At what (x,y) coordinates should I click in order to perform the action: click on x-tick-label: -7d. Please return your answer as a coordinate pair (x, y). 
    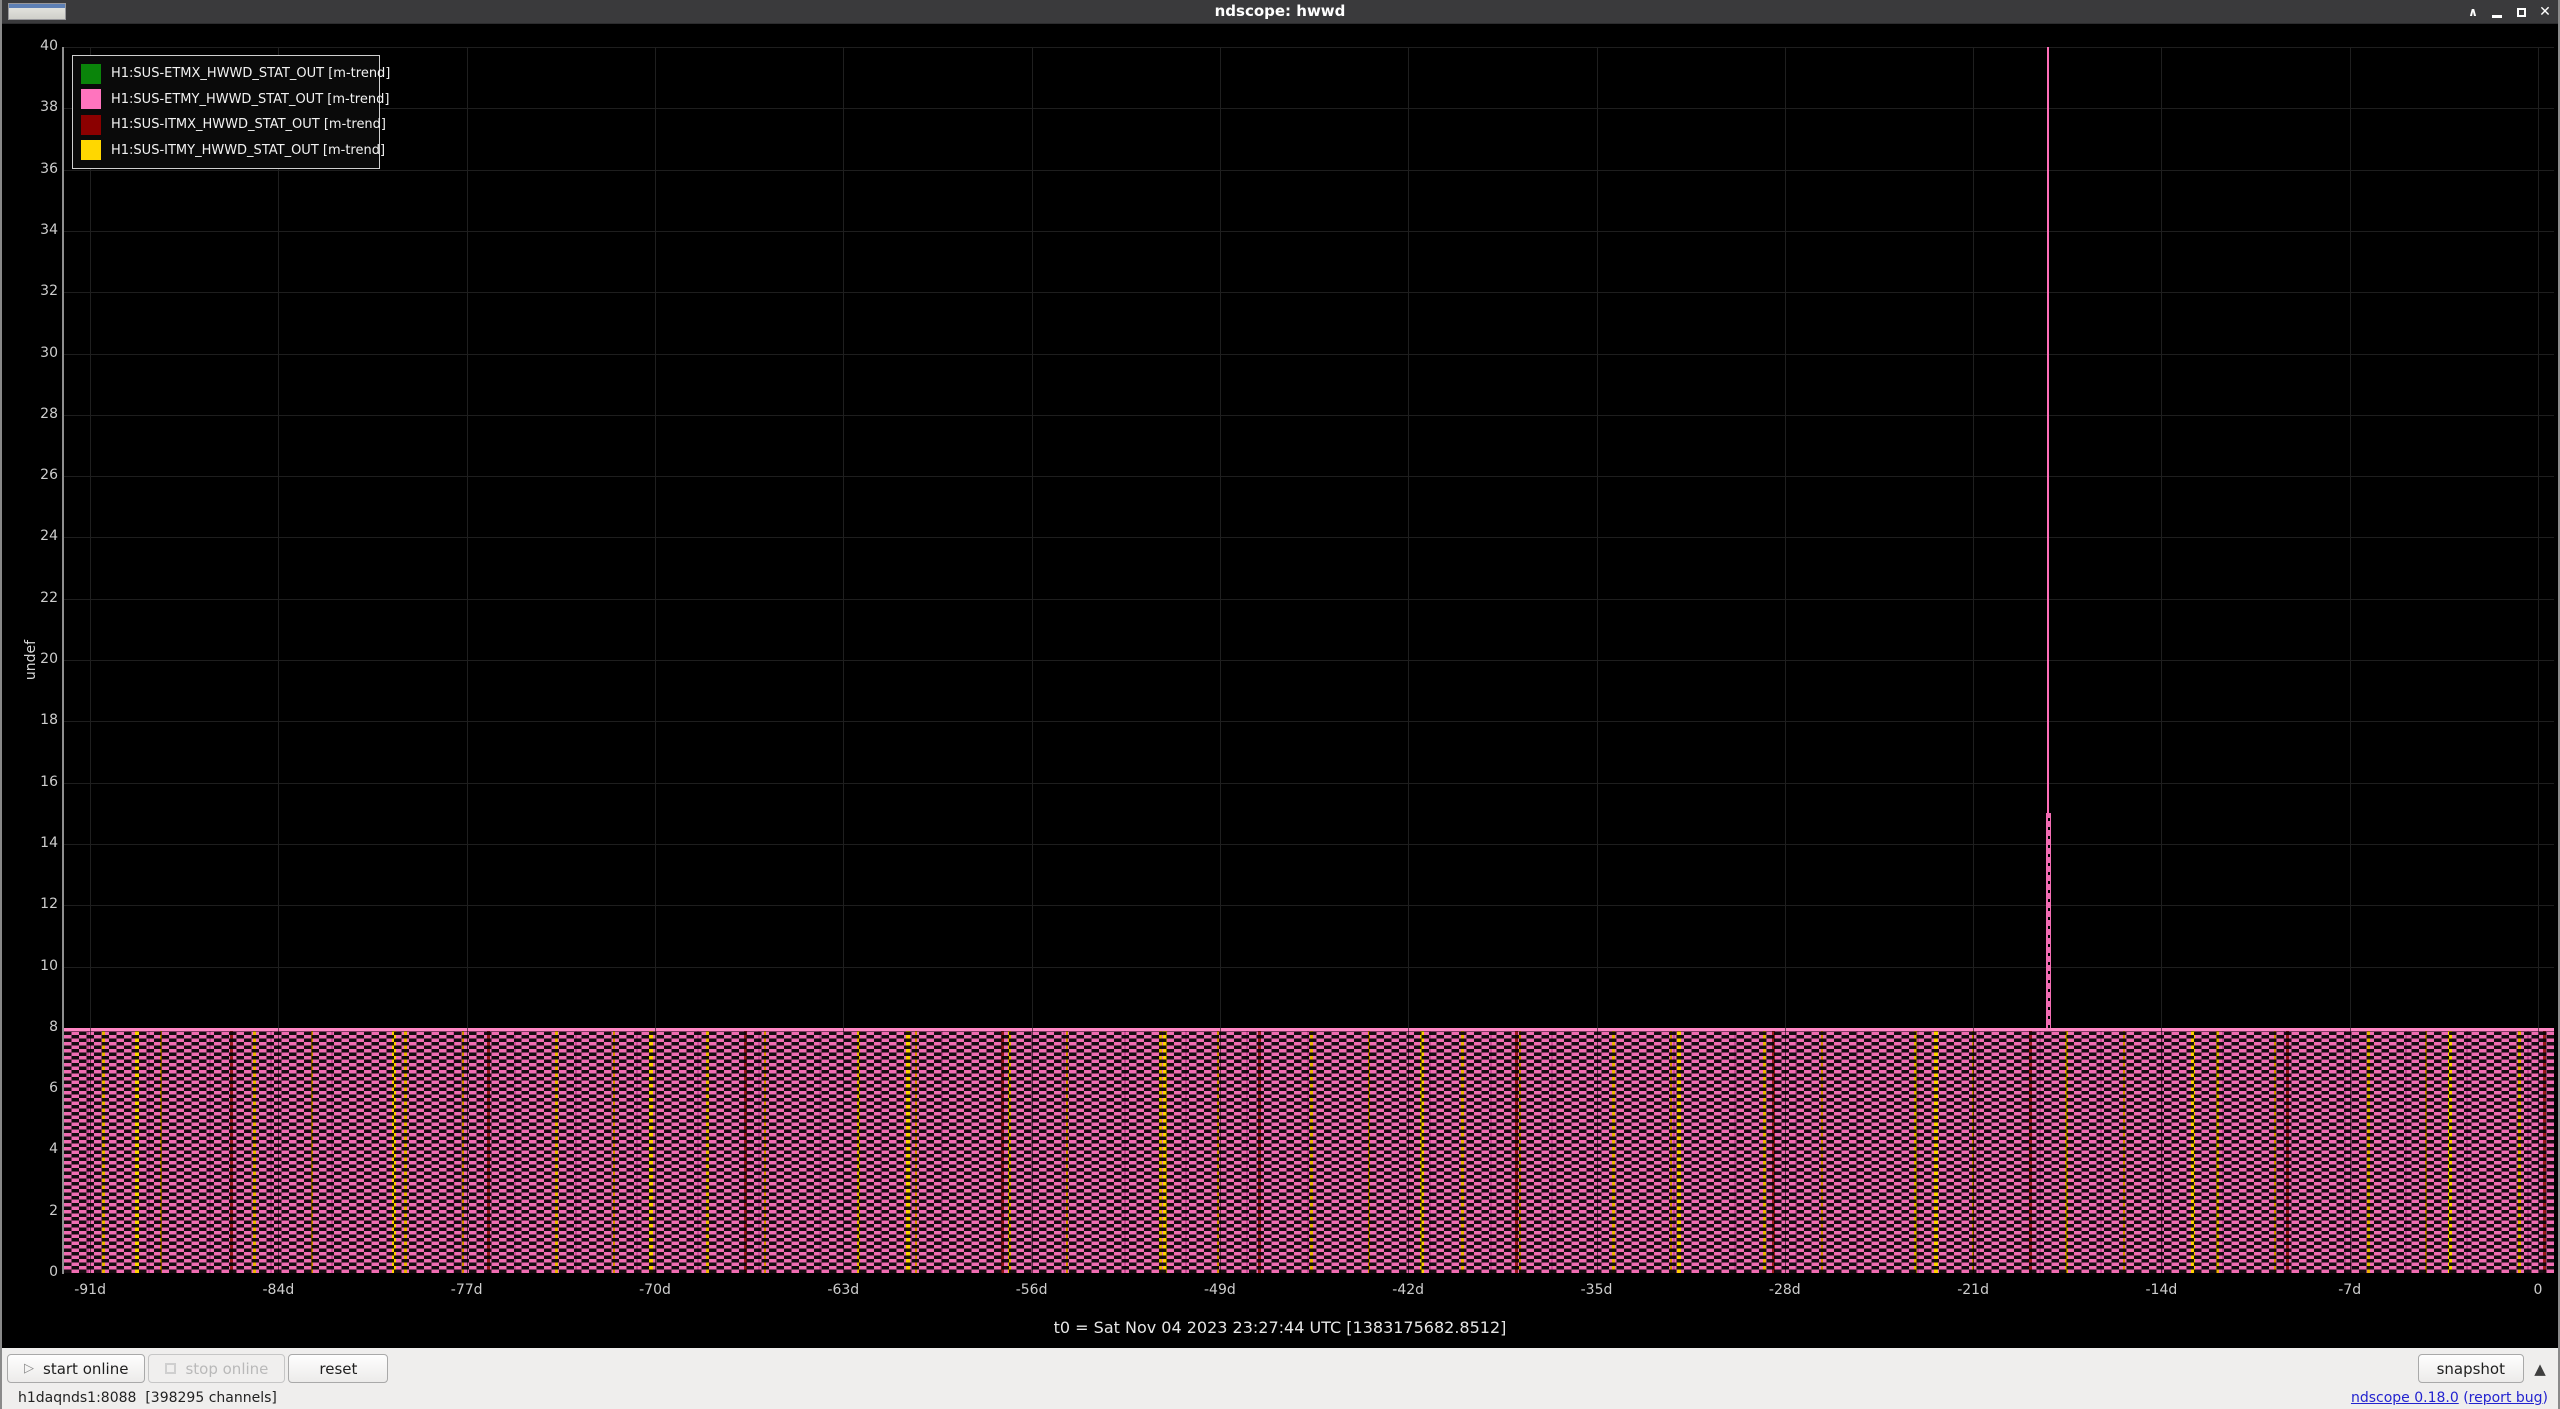
    Looking at the image, I should click on (2350, 1290).